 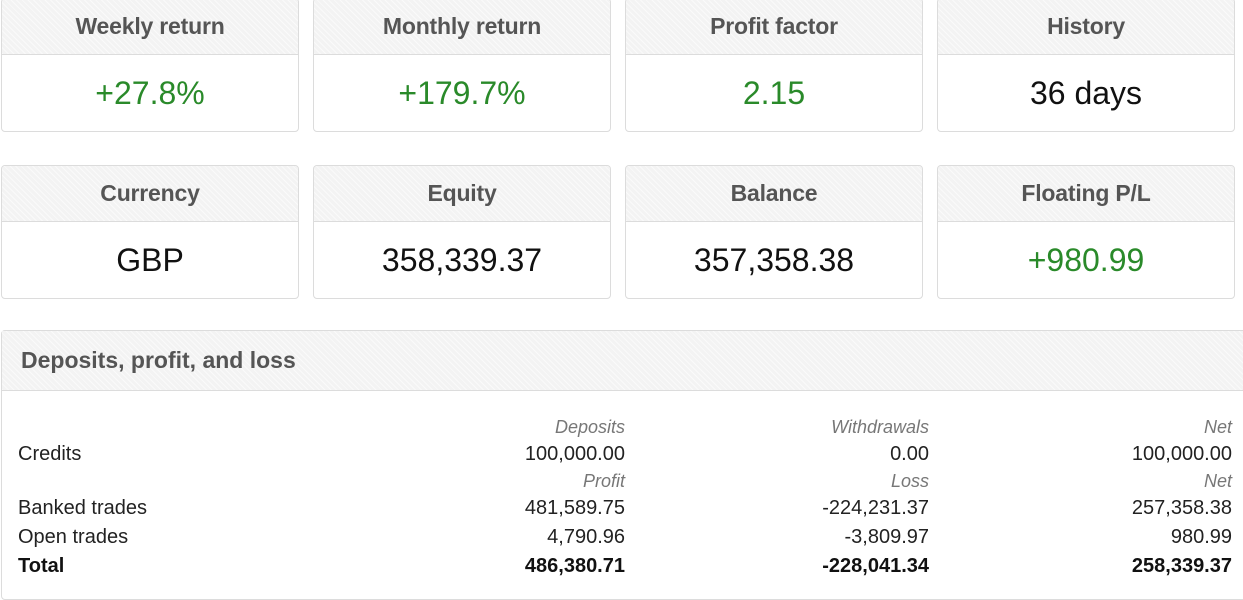 What do you see at coordinates (1086, 66) in the screenshot?
I see `stat-card-history: History 36 days` at bounding box center [1086, 66].